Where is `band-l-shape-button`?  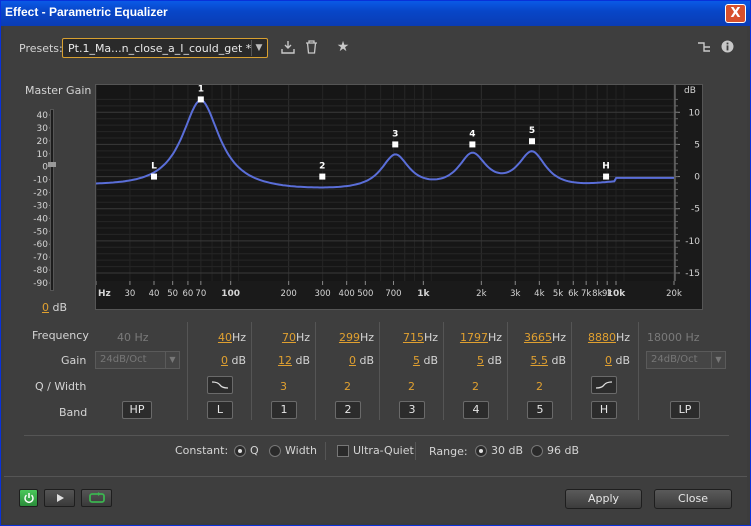
band-l-shape-button is located at coordinates (220, 385).